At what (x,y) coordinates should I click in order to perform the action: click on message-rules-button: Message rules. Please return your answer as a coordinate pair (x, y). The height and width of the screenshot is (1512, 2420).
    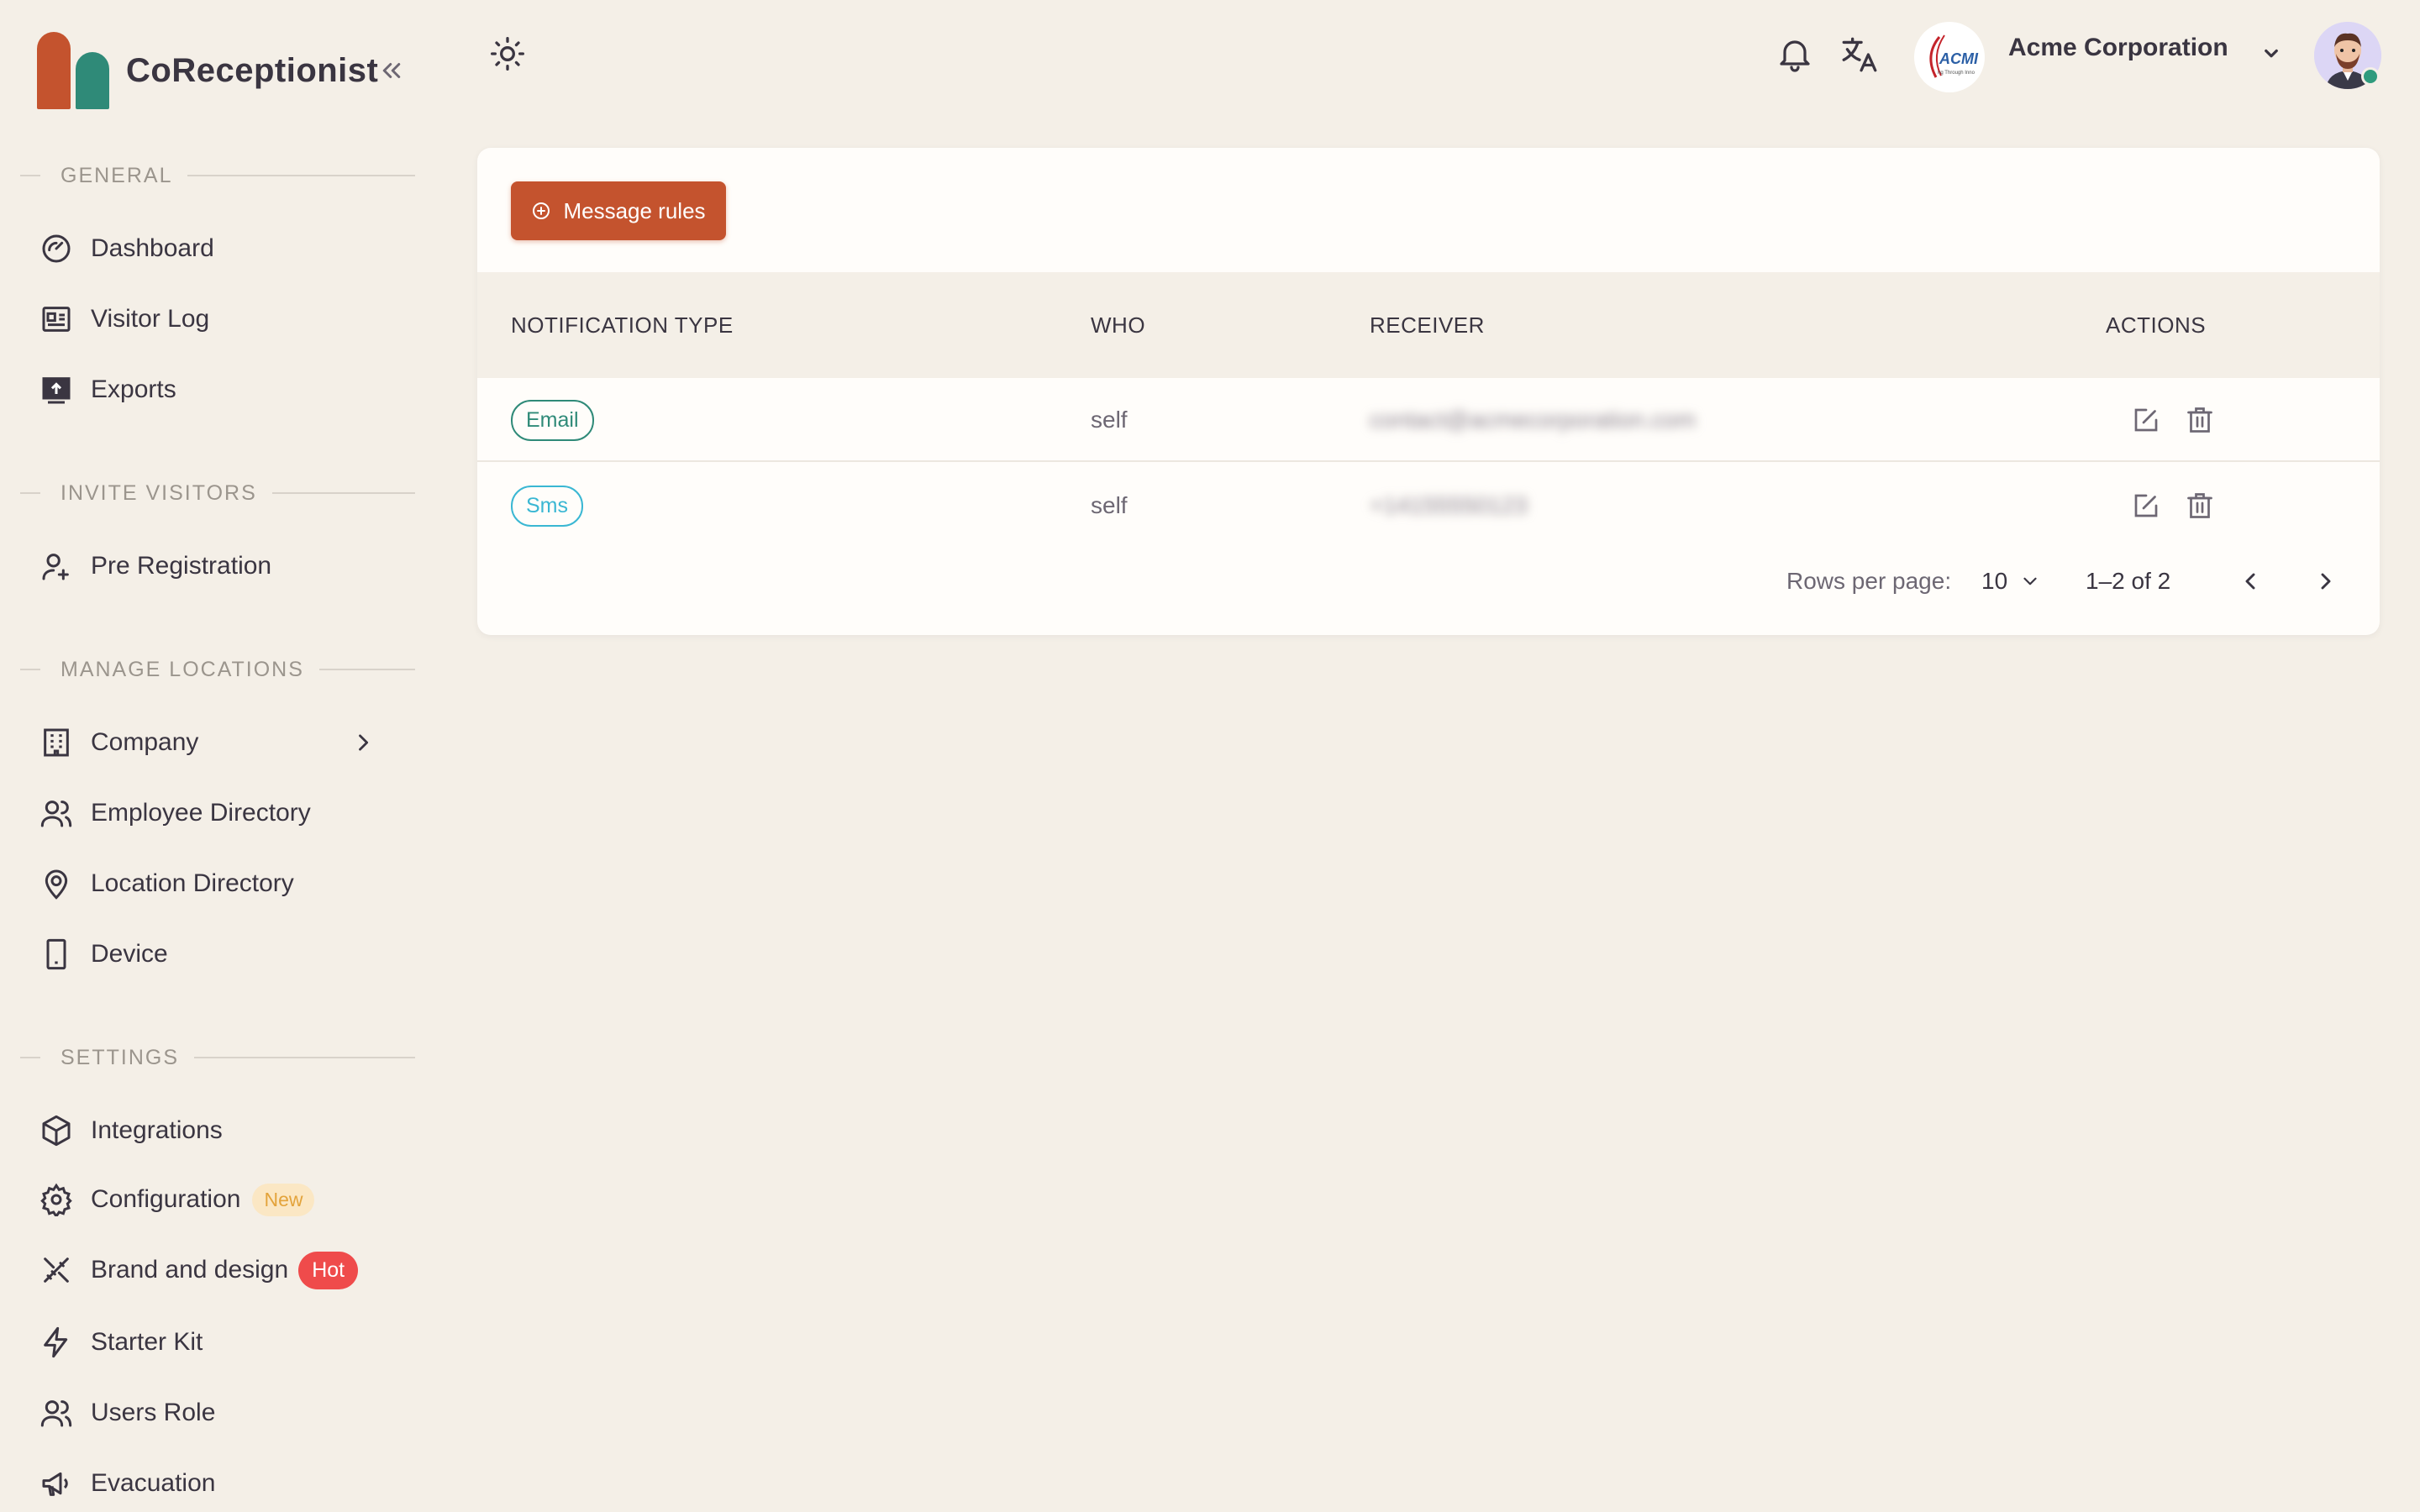
    Looking at the image, I should click on (618, 210).